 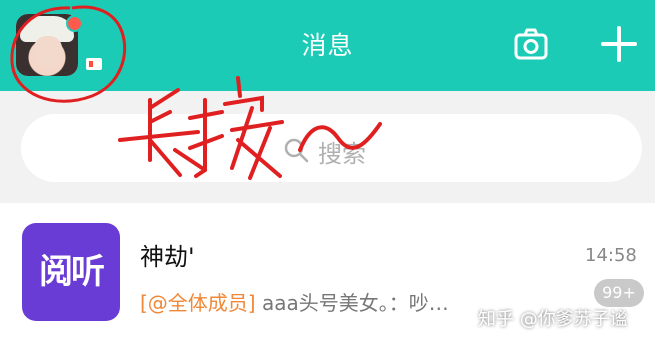 I want to click on page-title: 消息, so click(x=327, y=45).